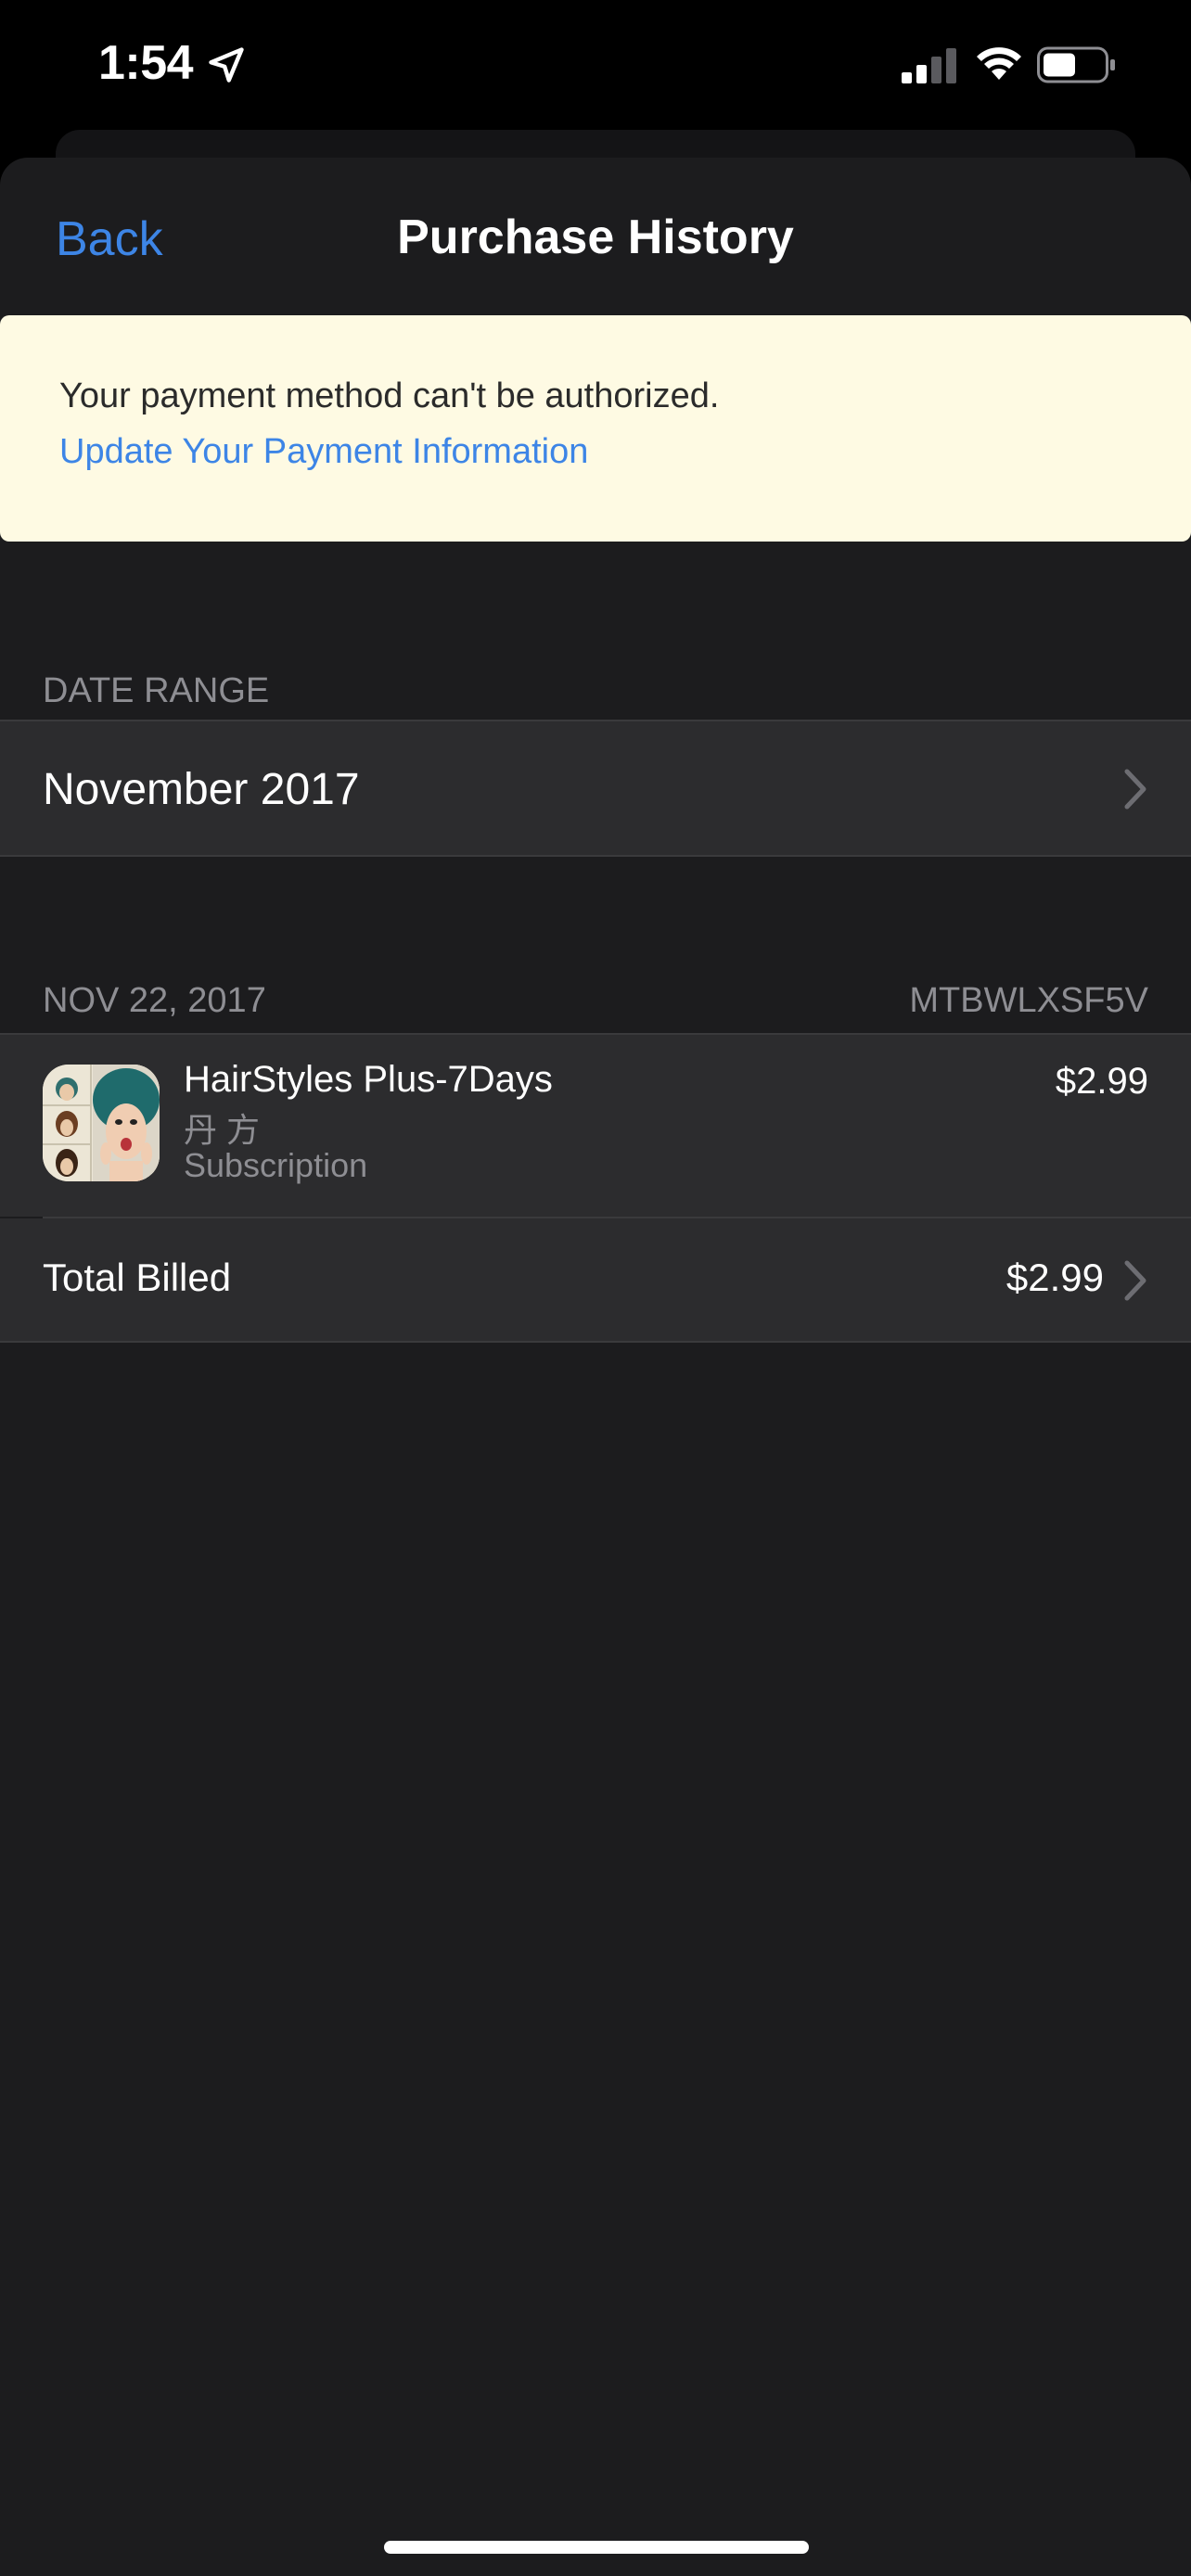  Describe the element at coordinates (597, 2547) in the screenshot. I see `home-indicator` at that location.